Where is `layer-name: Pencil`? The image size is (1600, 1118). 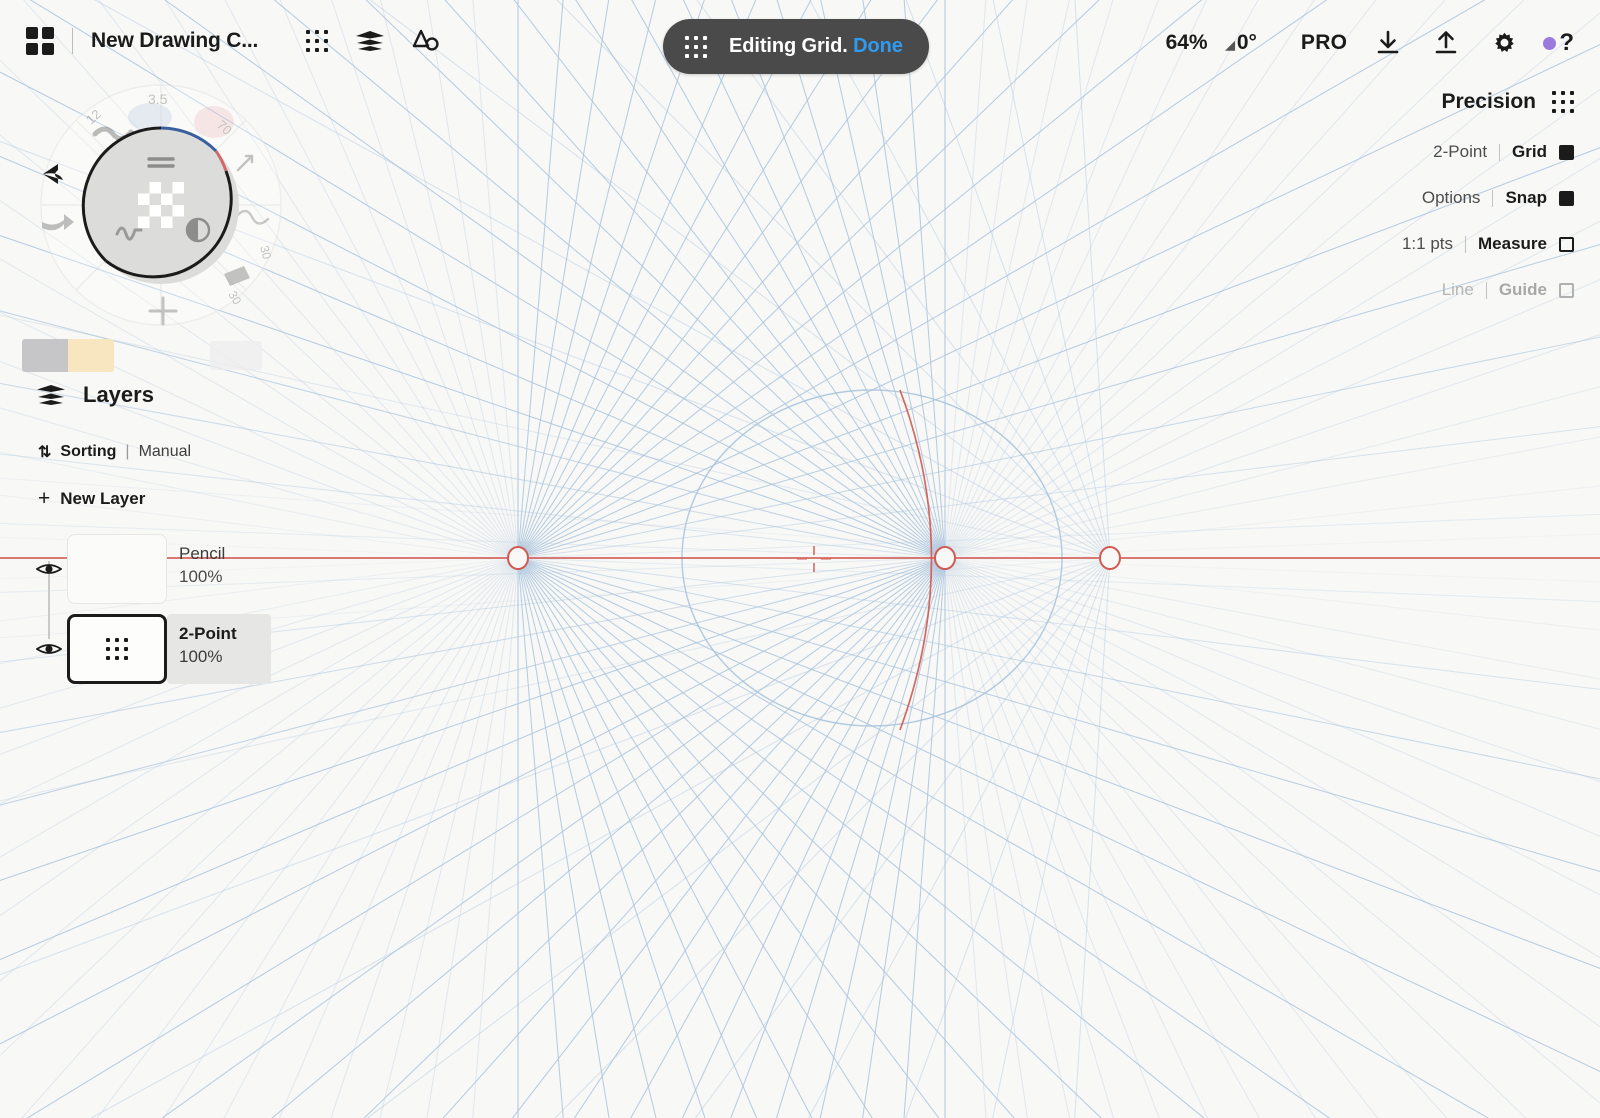 layer-name: Pencil is located at coordinates (202, 553).